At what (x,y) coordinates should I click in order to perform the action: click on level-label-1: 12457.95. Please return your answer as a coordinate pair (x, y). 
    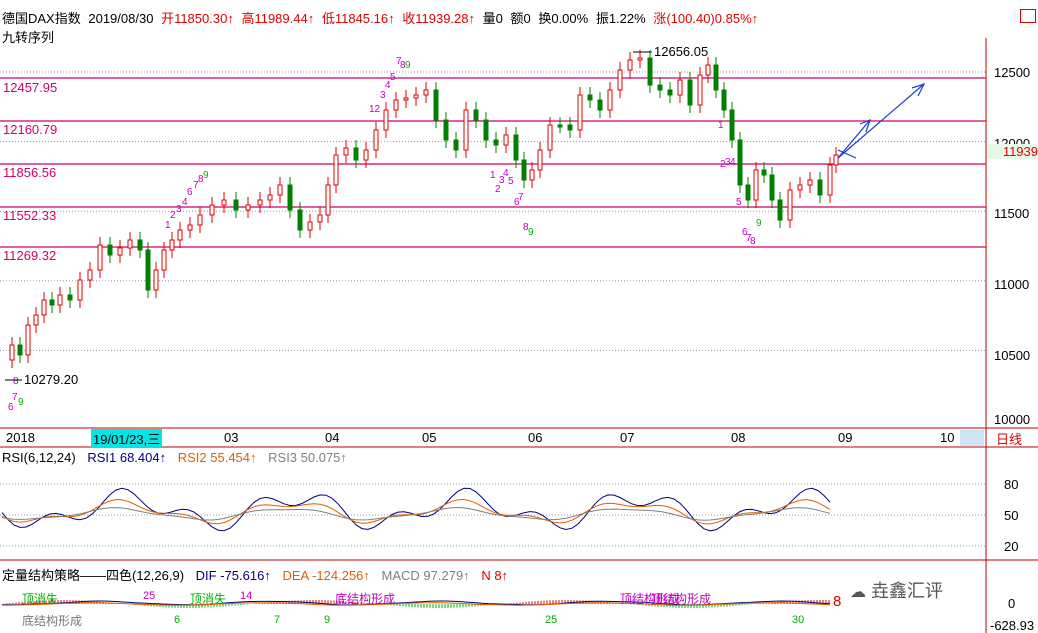
    Looking at the image, I should click on (30, 87).